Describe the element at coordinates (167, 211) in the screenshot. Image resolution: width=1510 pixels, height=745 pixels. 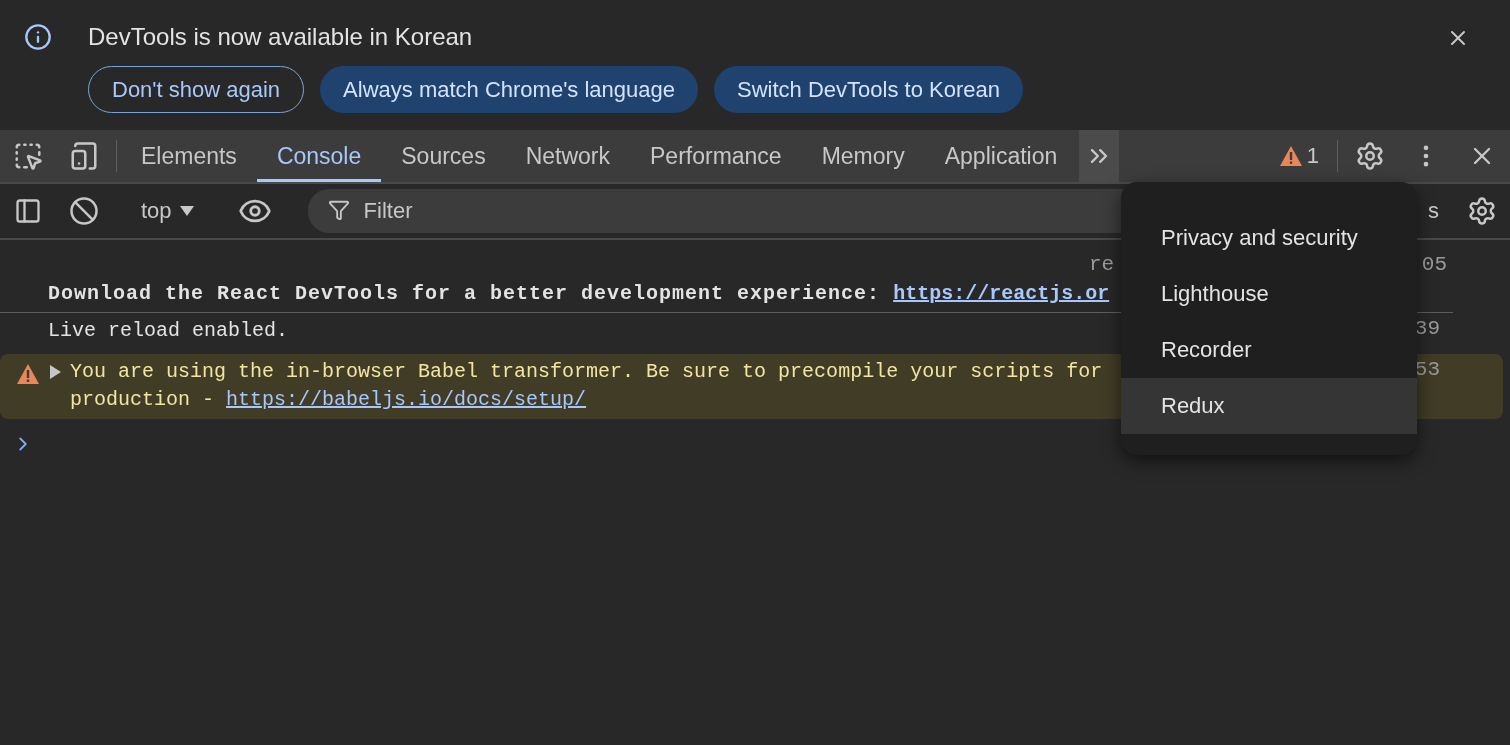
I see `context-selector: top` at that location.